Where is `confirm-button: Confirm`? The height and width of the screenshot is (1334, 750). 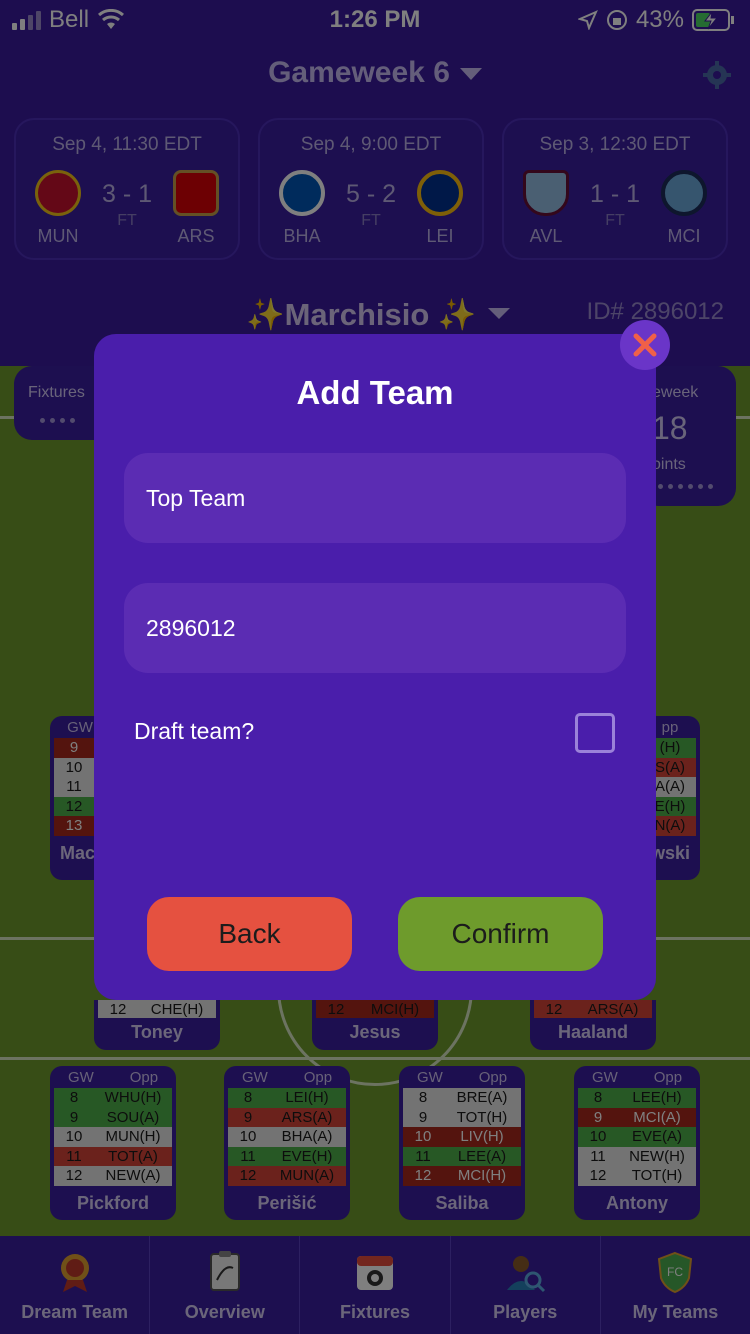 confirm-button: Confirm is located at coordinates (500, 934).